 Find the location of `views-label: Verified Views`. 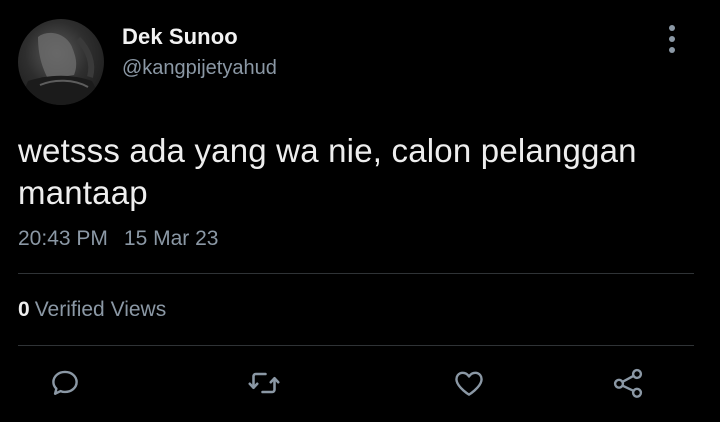

views-label: Verified Views is located at coordinates (100, 309).